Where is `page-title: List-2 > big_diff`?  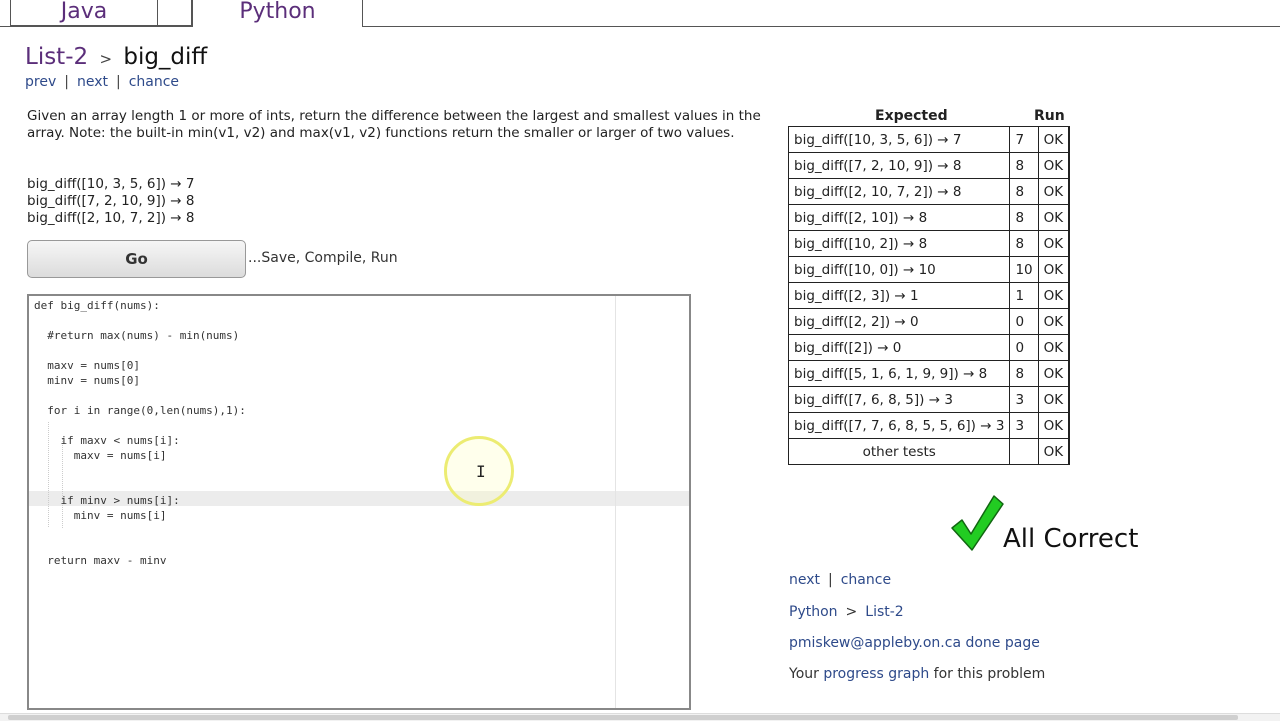
page-title: List-2 > big_diff is located at coordinates (116, 57).